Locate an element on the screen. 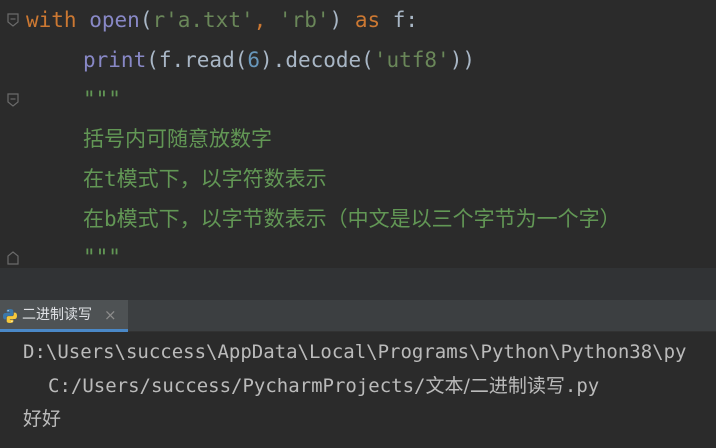 This screenshot has height=448, width=716. string-path: r'a.txt' is located at coordinates (203, 20).